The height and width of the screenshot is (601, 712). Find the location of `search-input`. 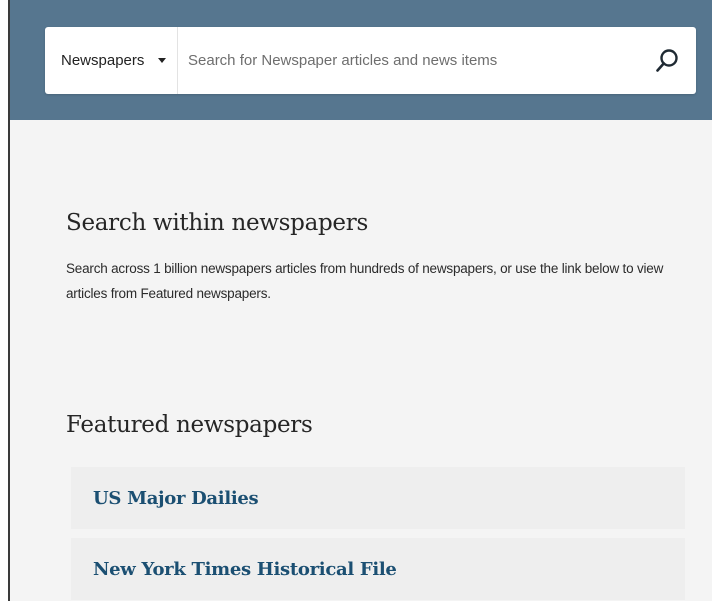

search-input is located at coordinates (408, 60).